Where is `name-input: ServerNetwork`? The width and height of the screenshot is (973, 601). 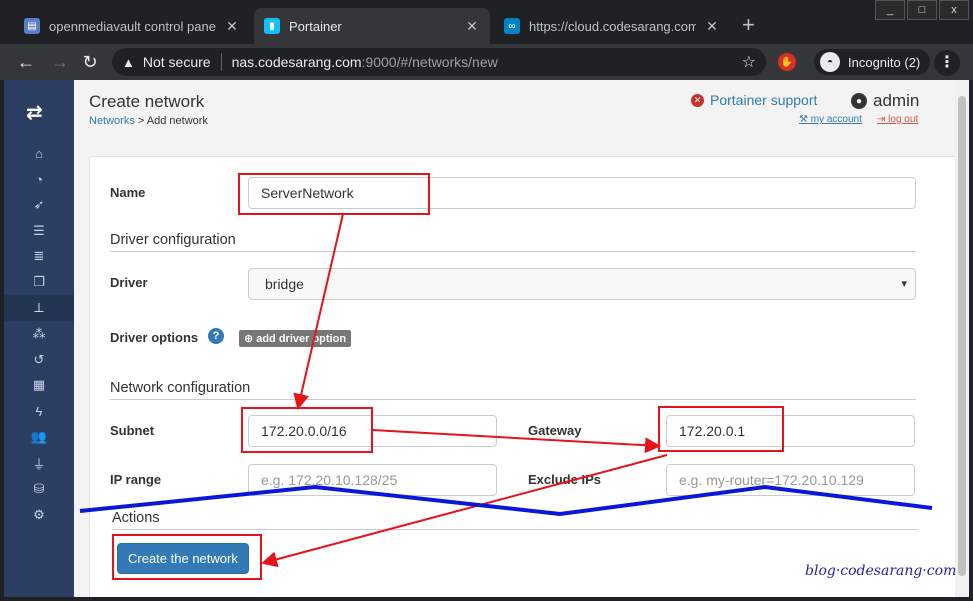 name-input: ServerNetwork is located at coordinates (582, 193).